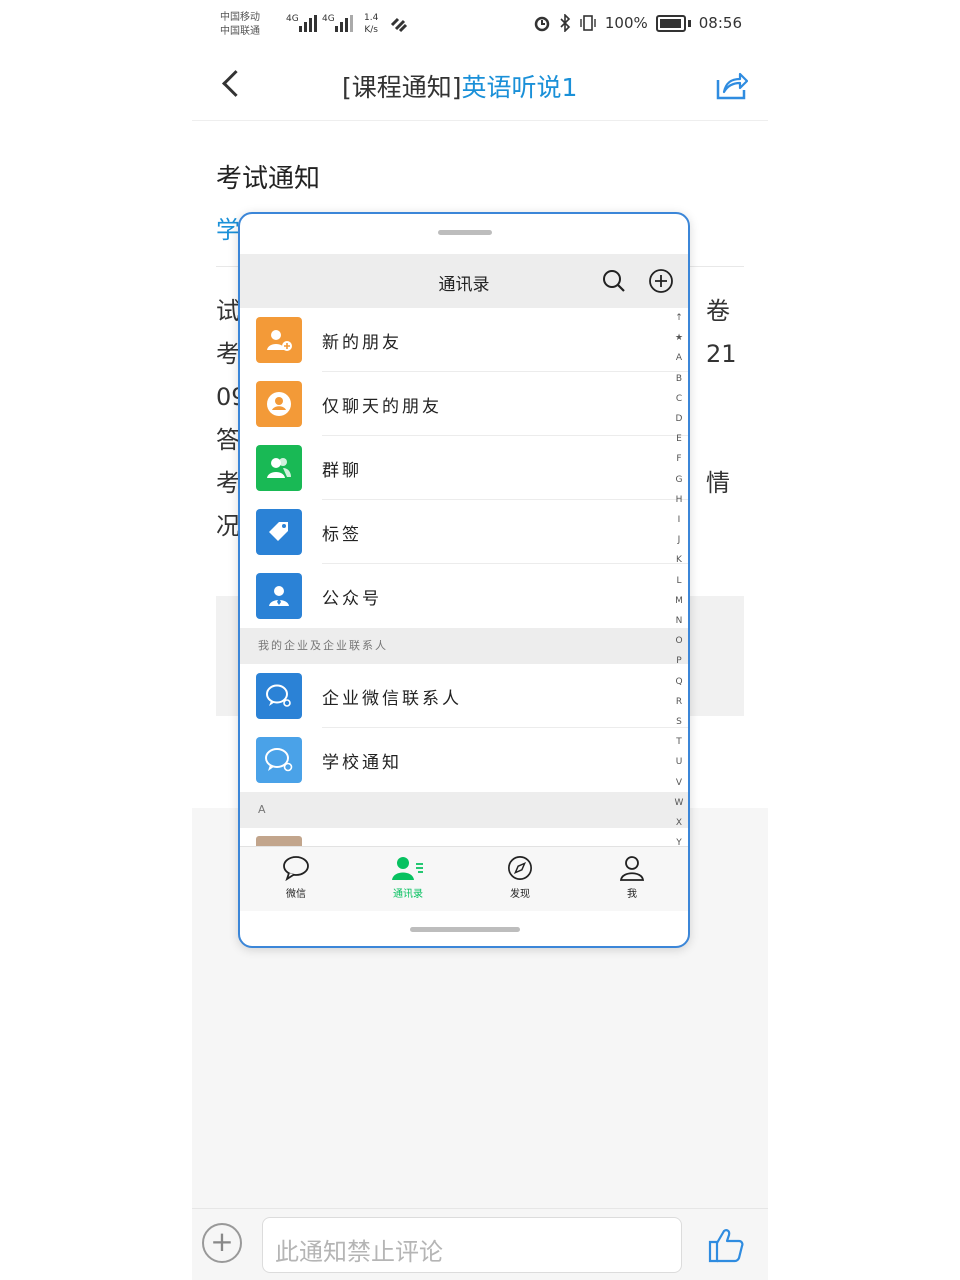 The image size is (960, 1280). What do you see at coordinates (679, 500) in the screenshot?
I see `index-letter: H` at bounding box center [679, 500].